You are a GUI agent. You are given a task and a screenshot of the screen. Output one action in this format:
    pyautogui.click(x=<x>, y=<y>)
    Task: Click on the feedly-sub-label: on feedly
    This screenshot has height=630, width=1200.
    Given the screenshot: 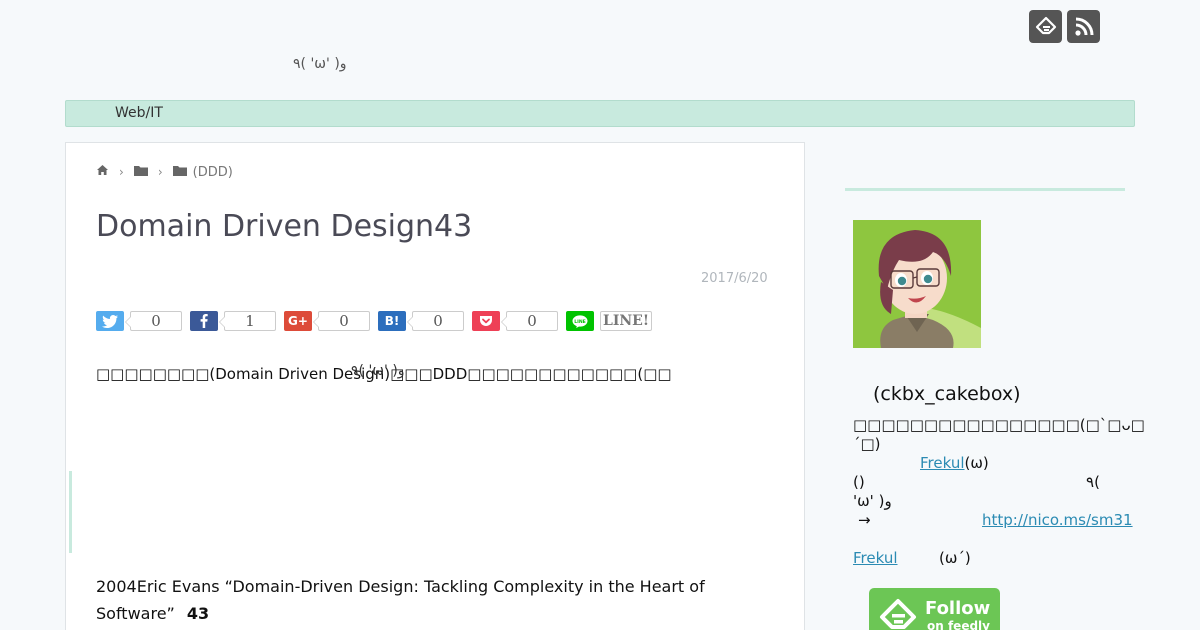 What is the action you would take?
    pyautogui.click(x=958, y=624)
    